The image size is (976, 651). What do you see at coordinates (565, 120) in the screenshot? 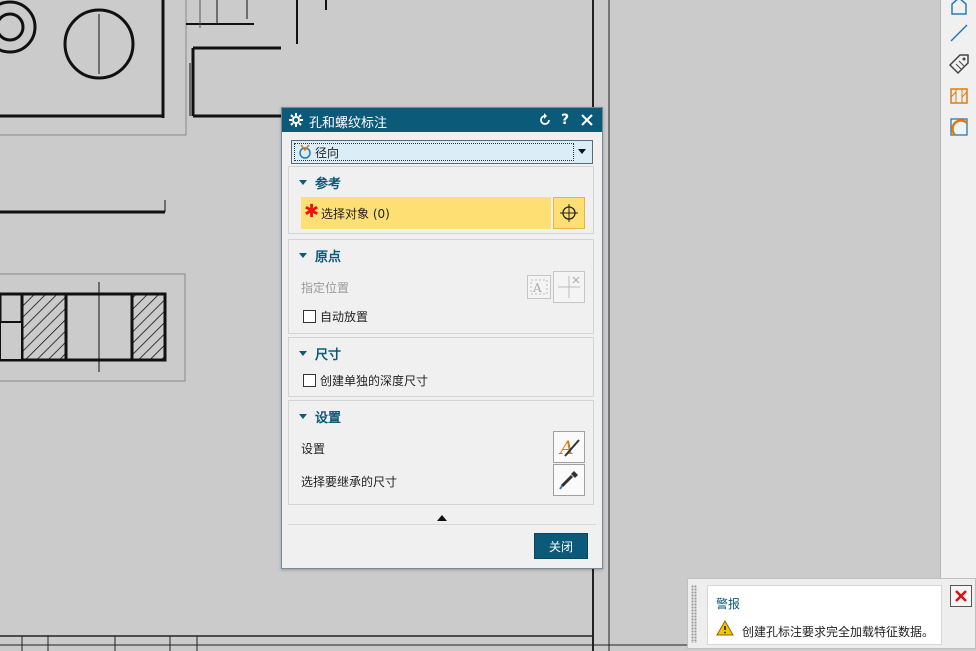
I see `help-icon: ?` at bounding box center [565, 120].